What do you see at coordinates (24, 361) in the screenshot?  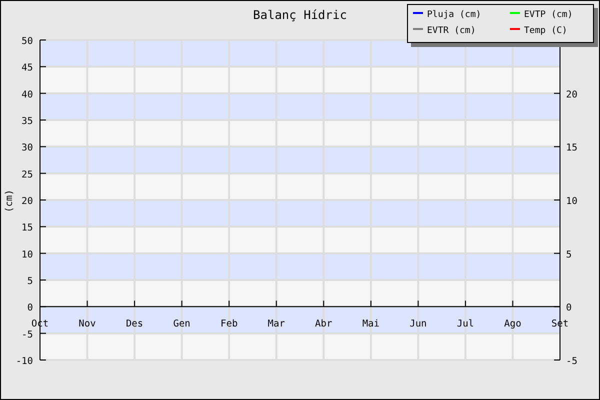 I see `tick-label: -10` at bounding box center [24, 361].